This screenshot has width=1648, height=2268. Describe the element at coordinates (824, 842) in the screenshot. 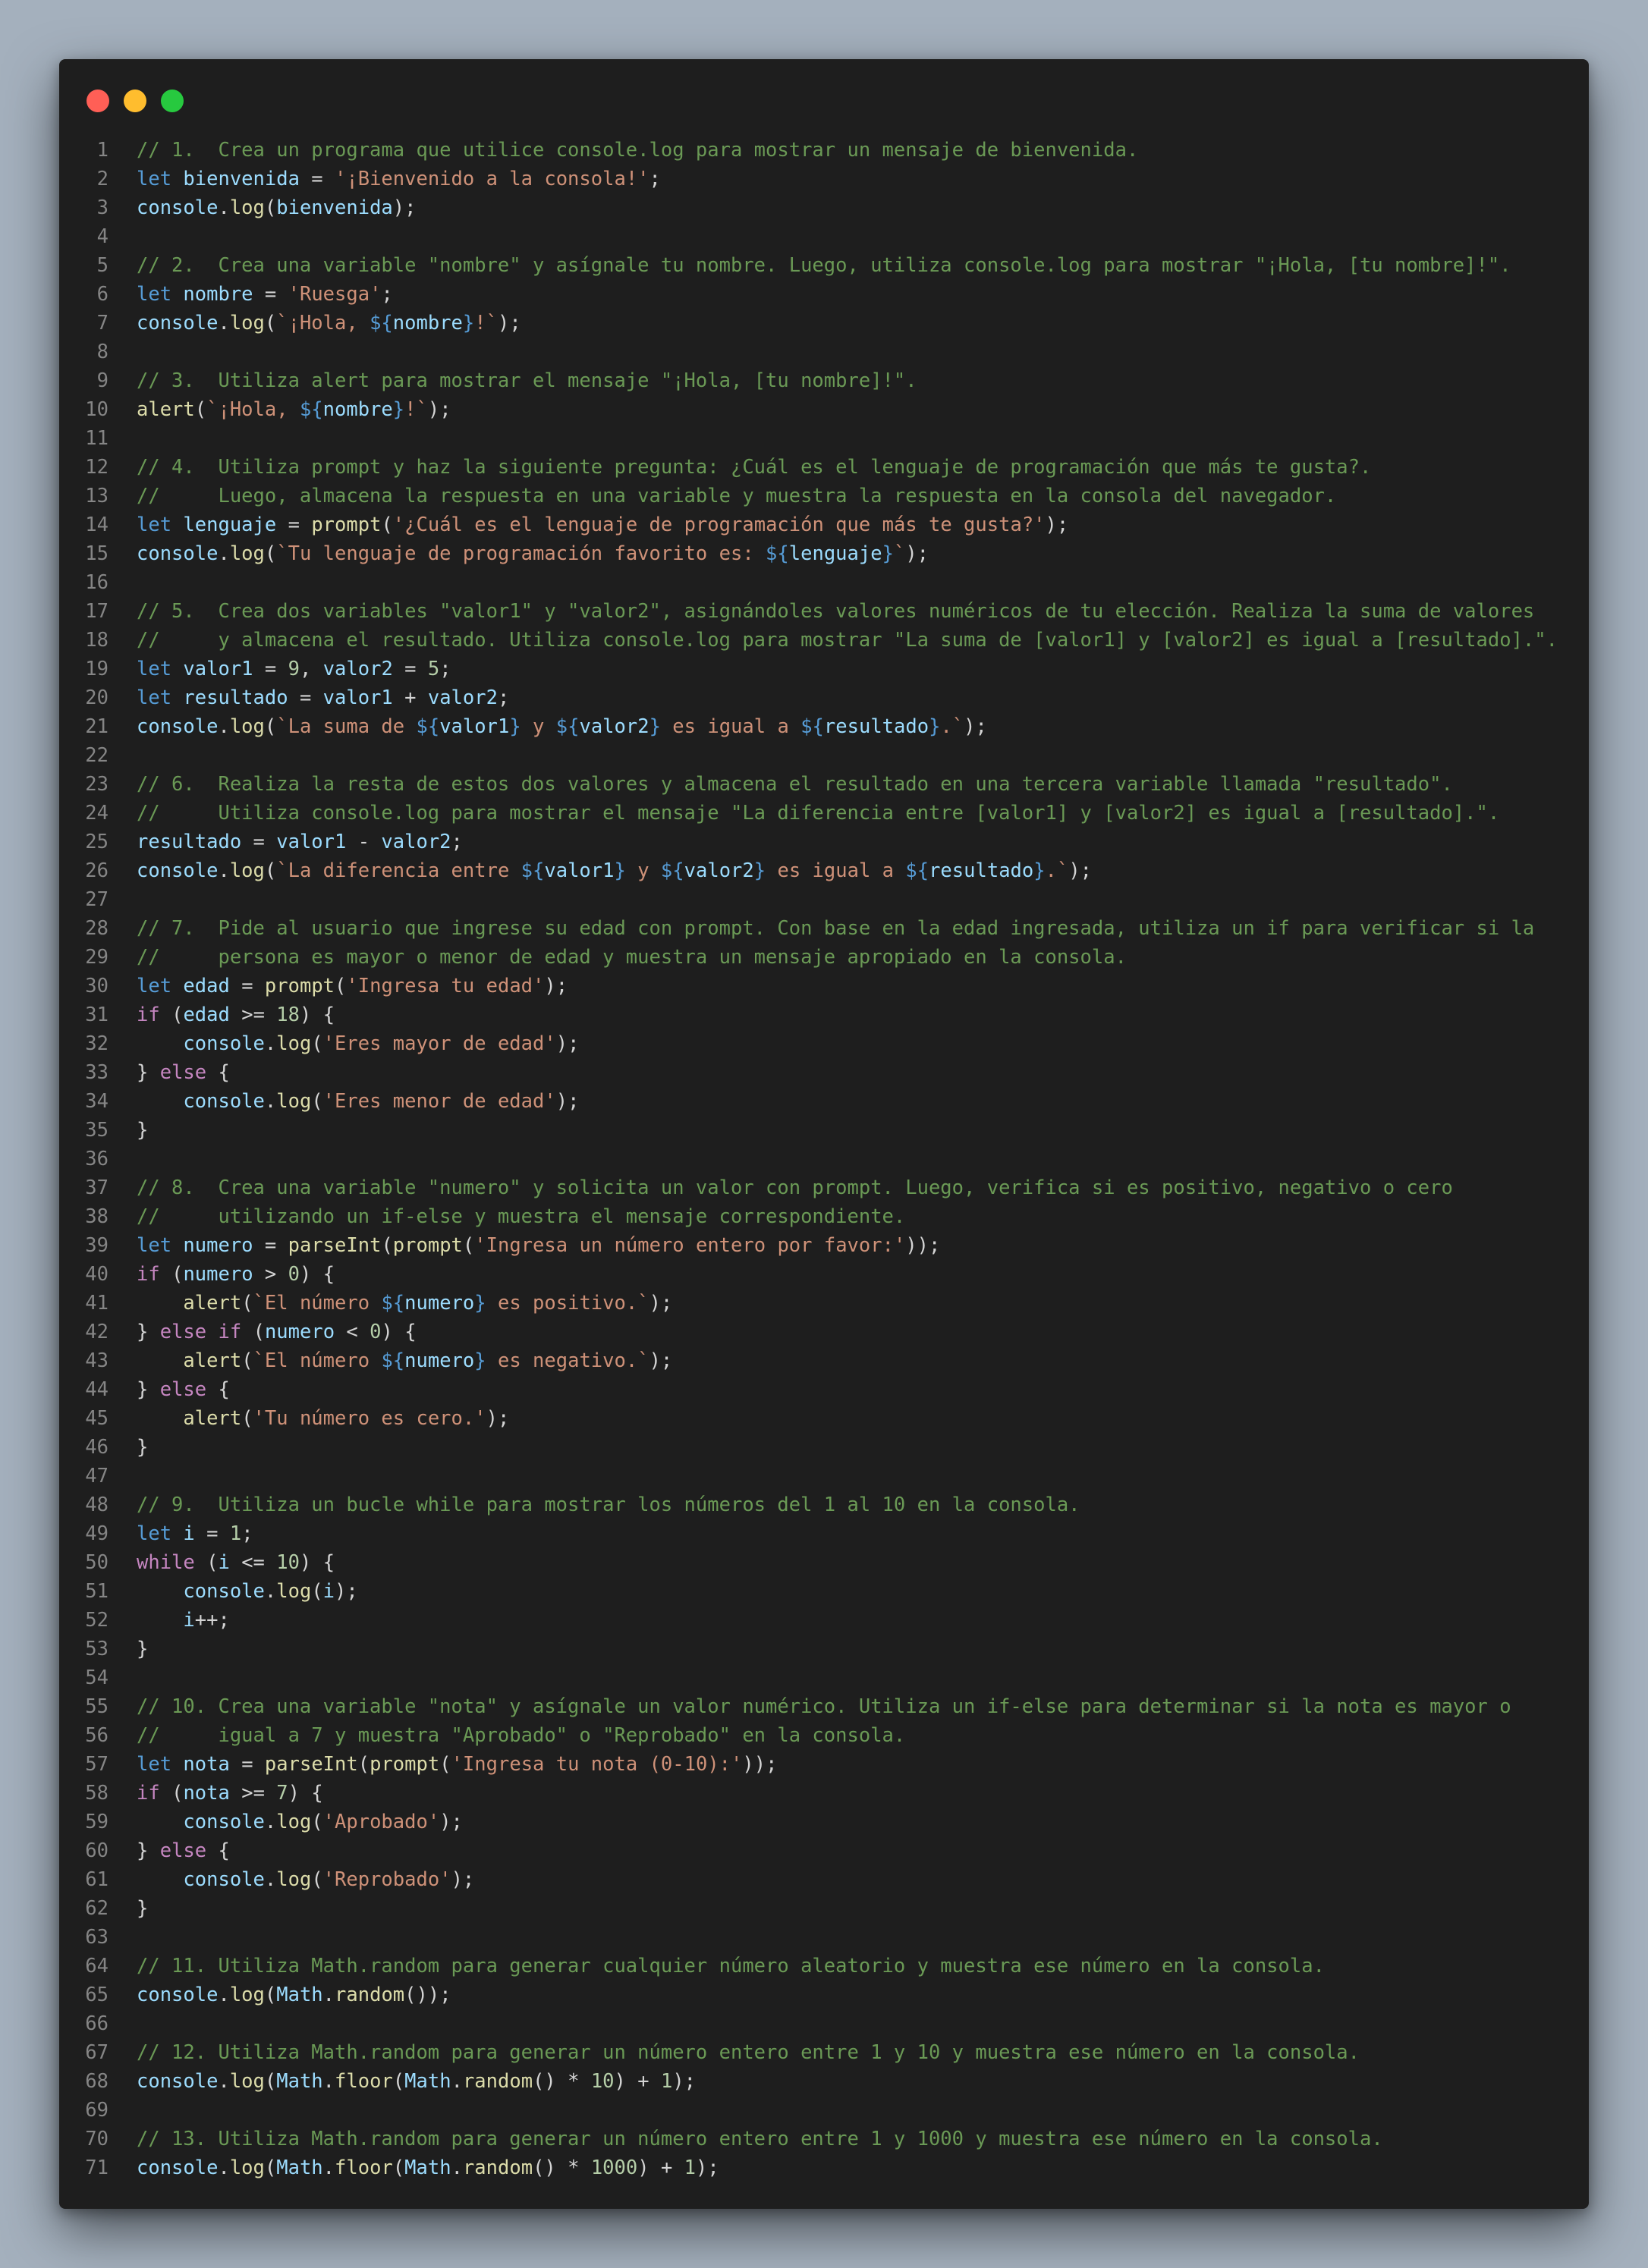

I see `code-line: 25 resultado = valor1 - valor2;` at that location.